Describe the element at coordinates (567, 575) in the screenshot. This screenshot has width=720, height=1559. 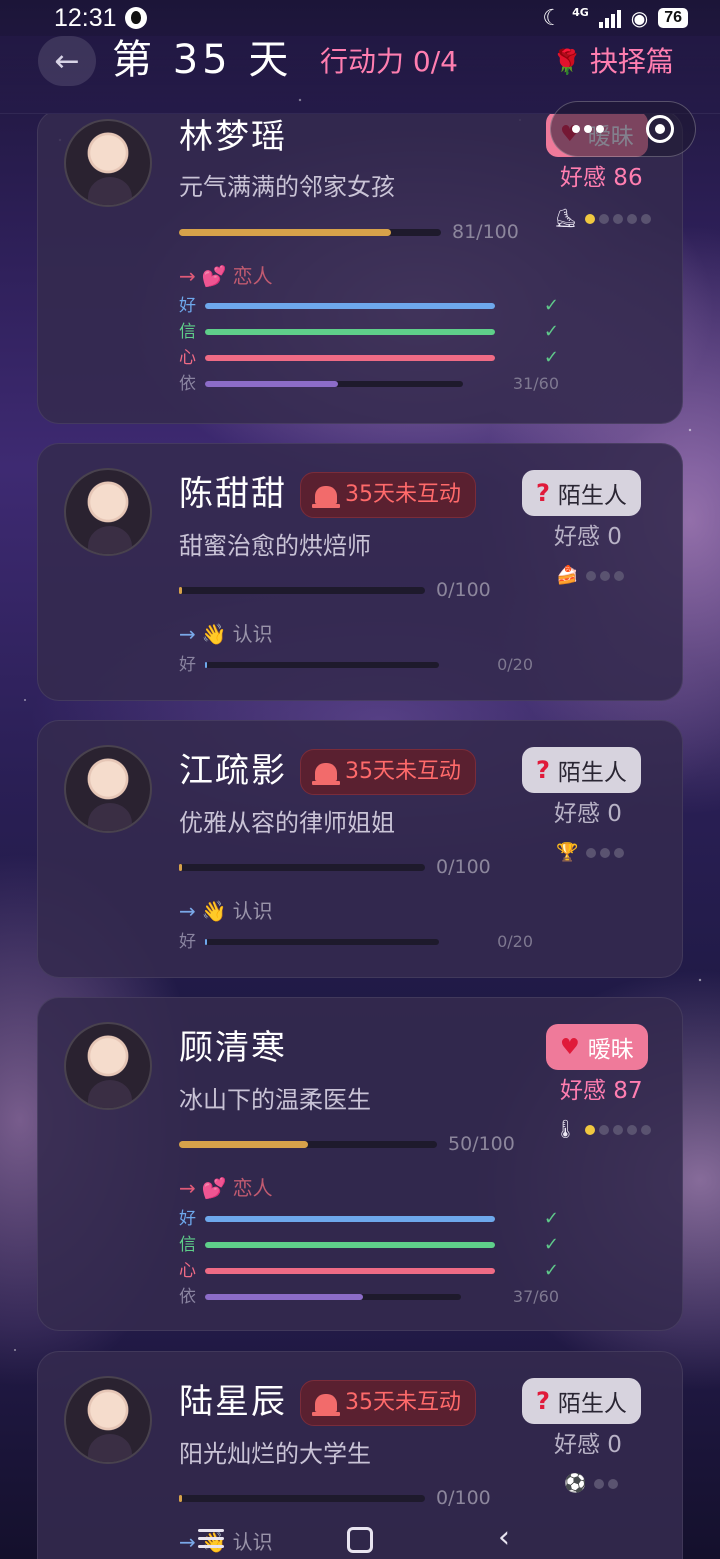
I see `cake-icon: 🍰` at that location.